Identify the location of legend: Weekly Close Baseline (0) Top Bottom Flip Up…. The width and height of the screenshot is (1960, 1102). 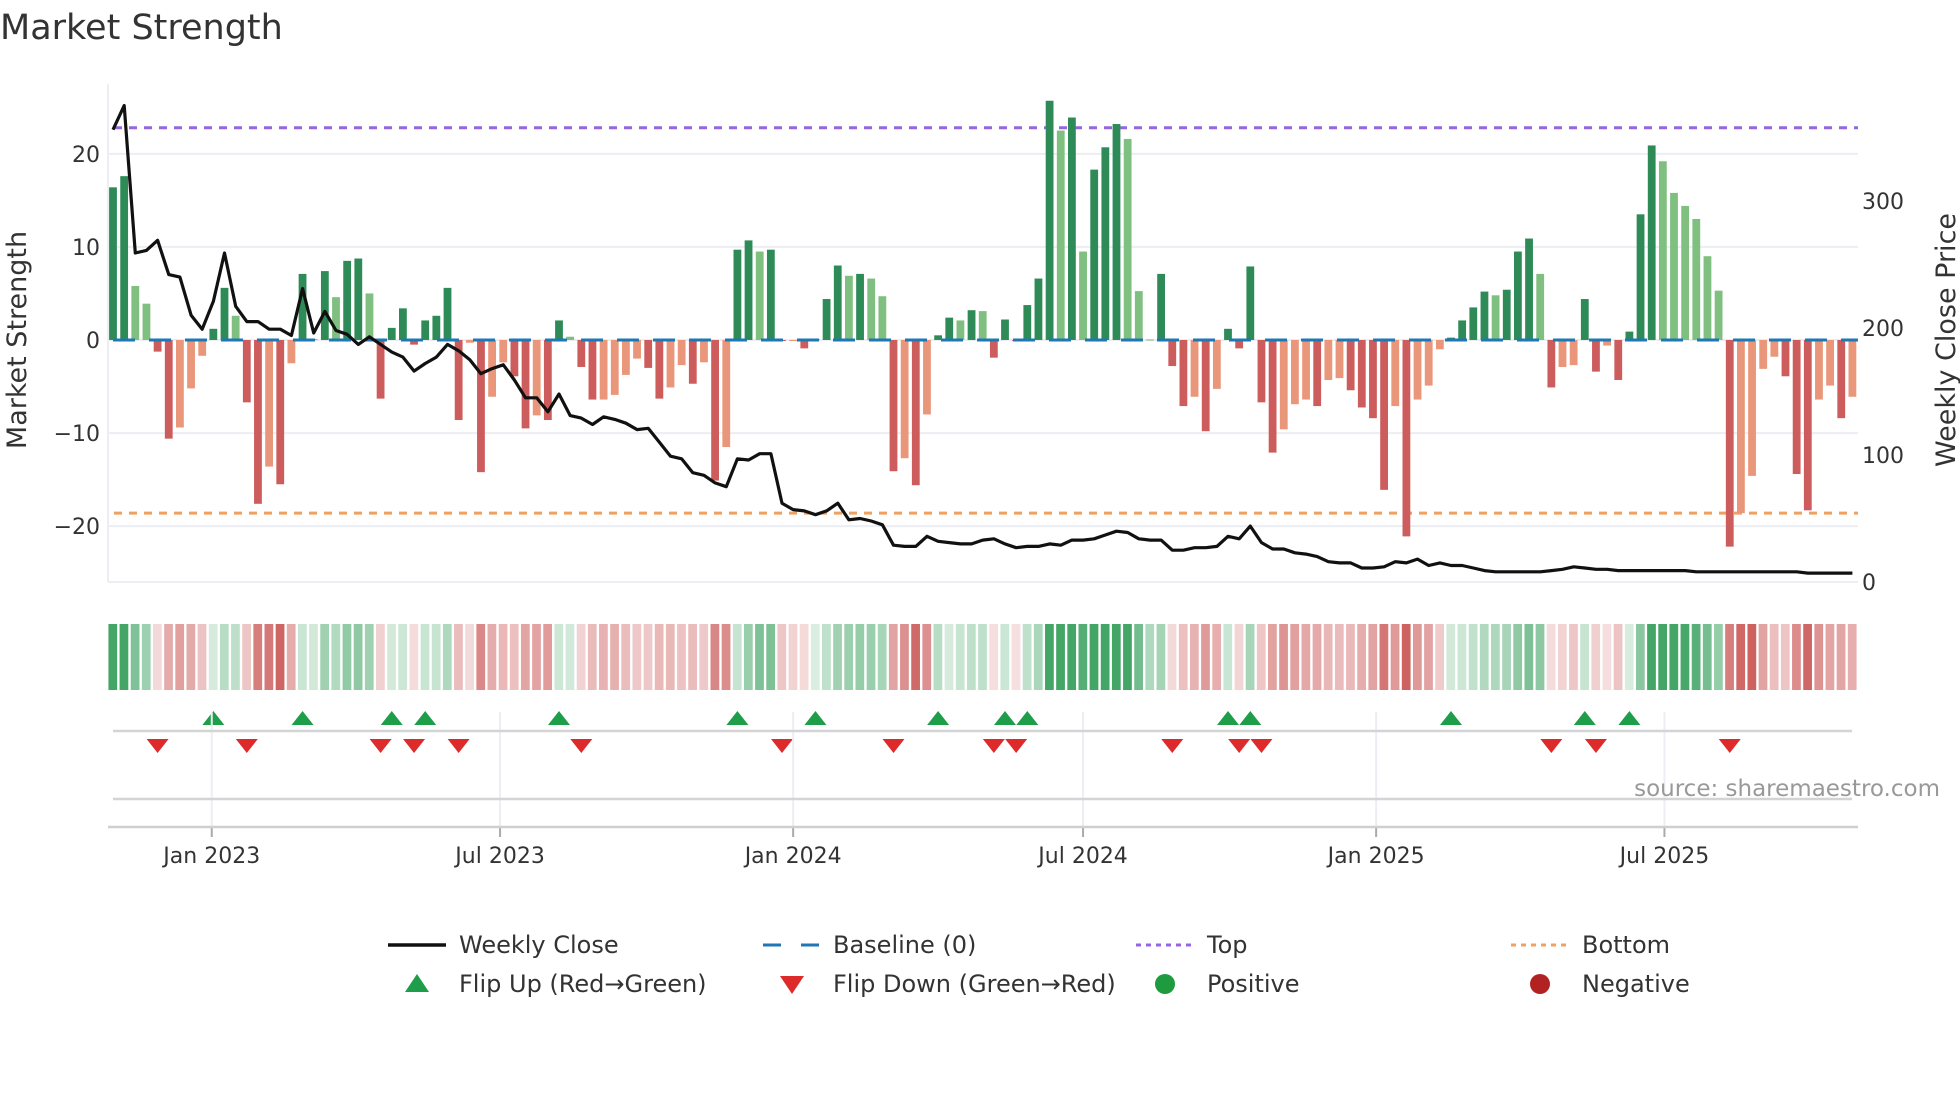
(1039, 964).